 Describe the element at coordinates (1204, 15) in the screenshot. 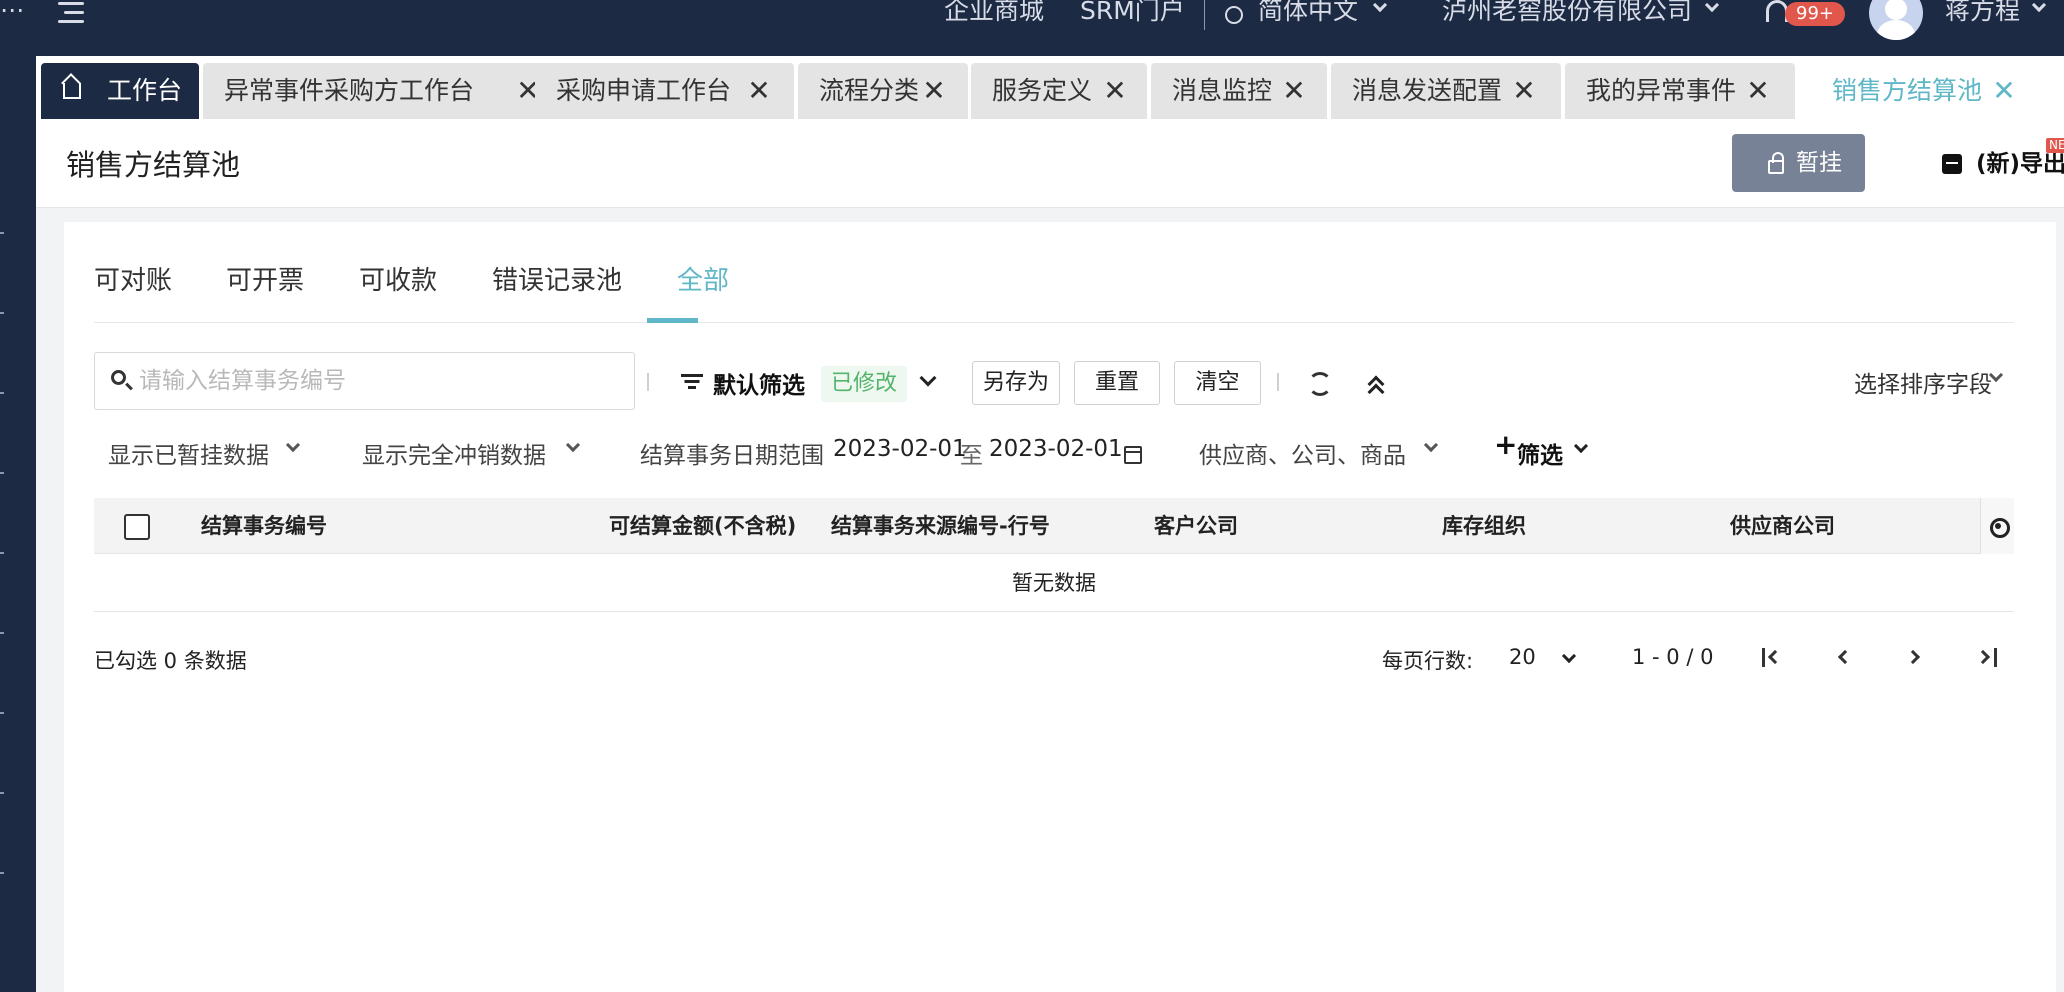

I see `divider` at that location.